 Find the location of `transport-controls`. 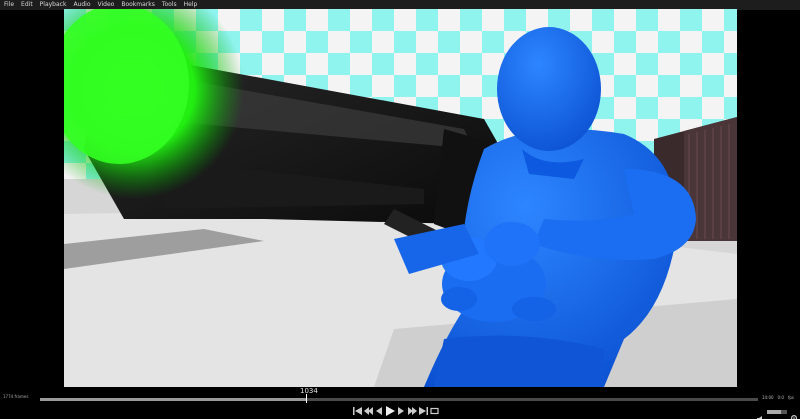

transport-controls is located at coordinates (395, 411).